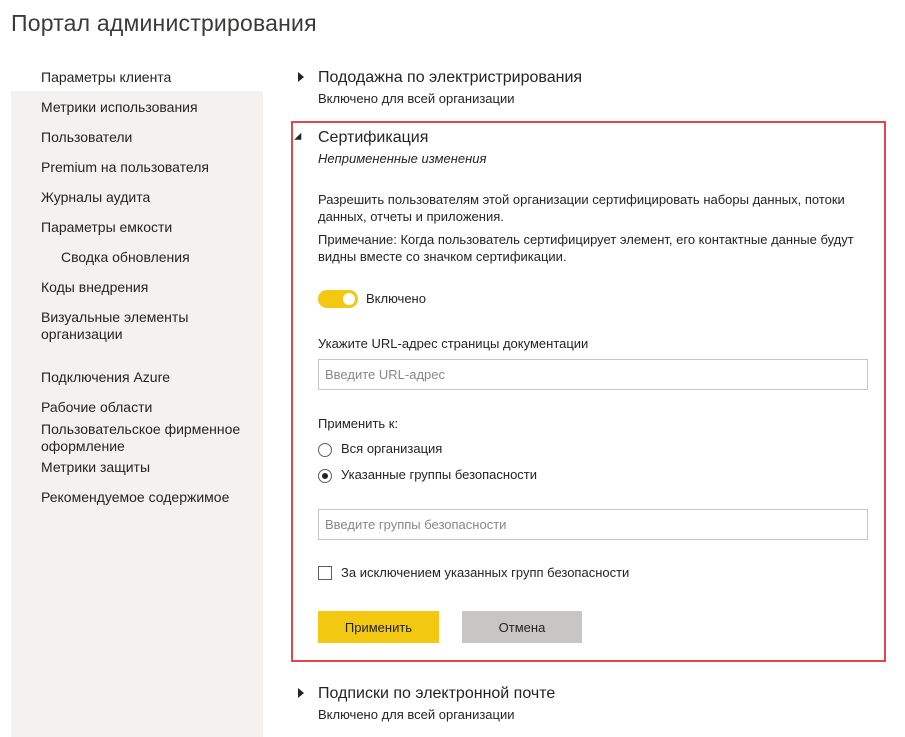 Image resolution: width=905 pixels, height=737 pixels. I want to click on sidebar-item-custom-branding: Пользовательское фирменное оформление, so click(146, 438).